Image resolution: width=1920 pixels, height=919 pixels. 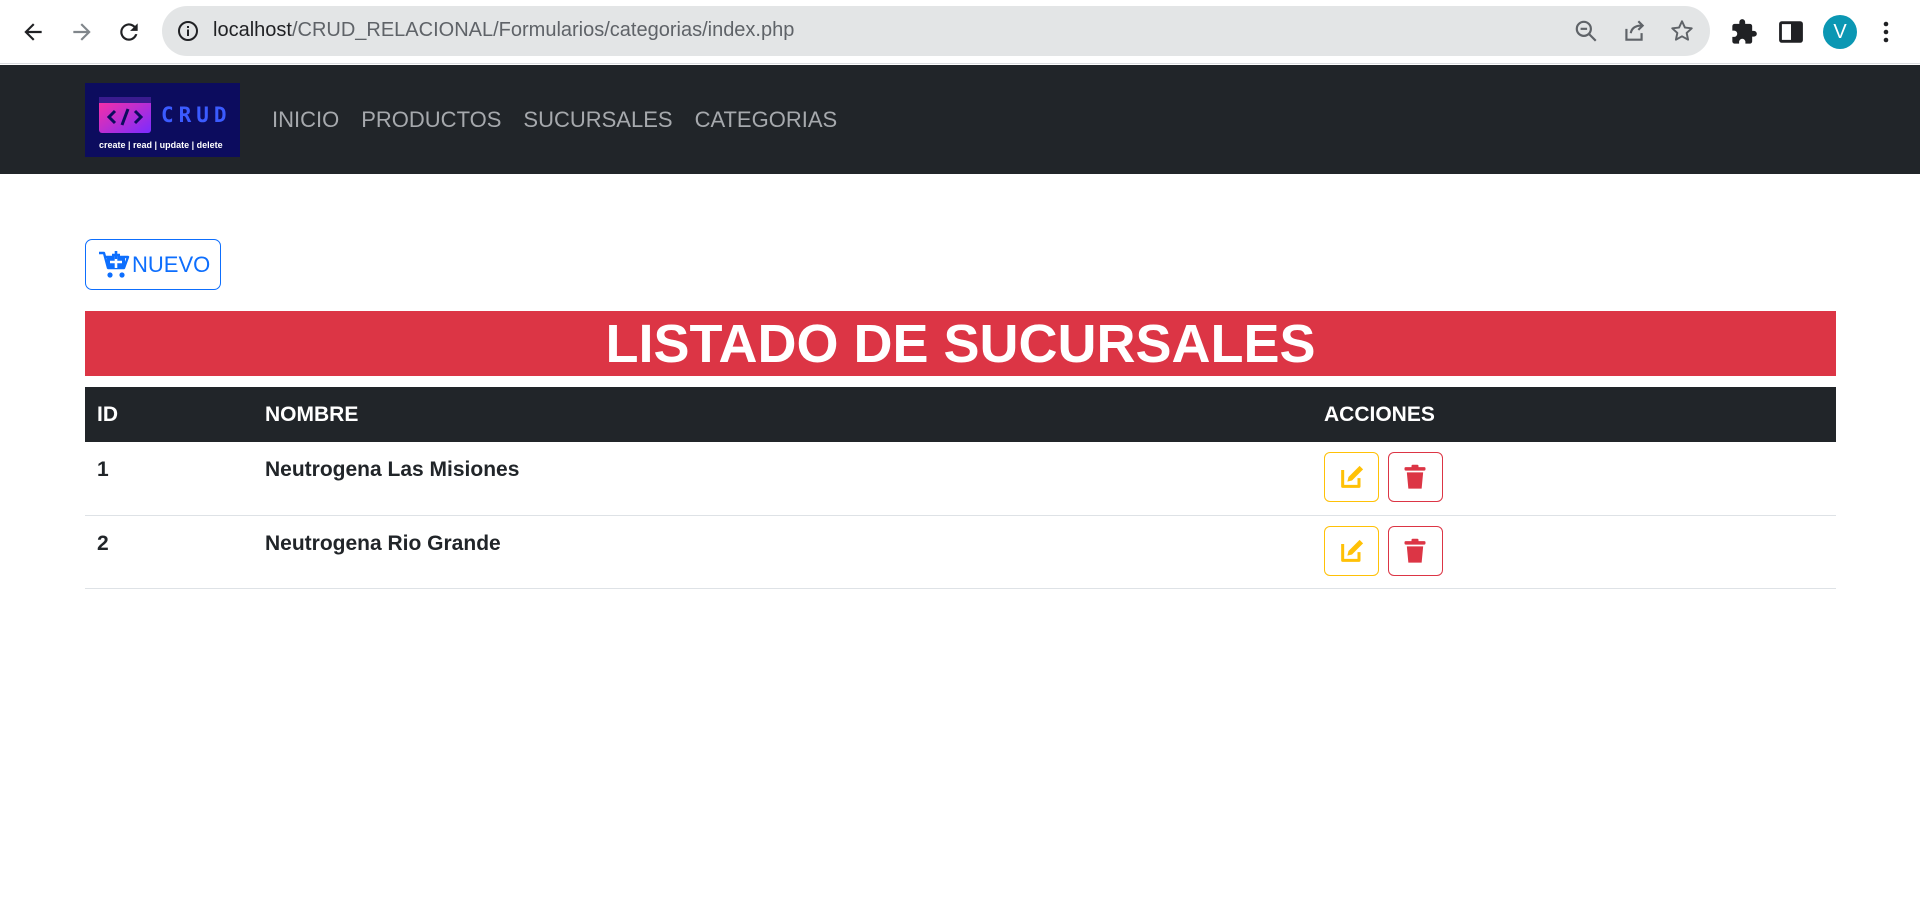 What do you see at coordinates (196, 115) in the screenshot?
I see `logo-wordmark: CRUD` at bounding box center [196, 115].